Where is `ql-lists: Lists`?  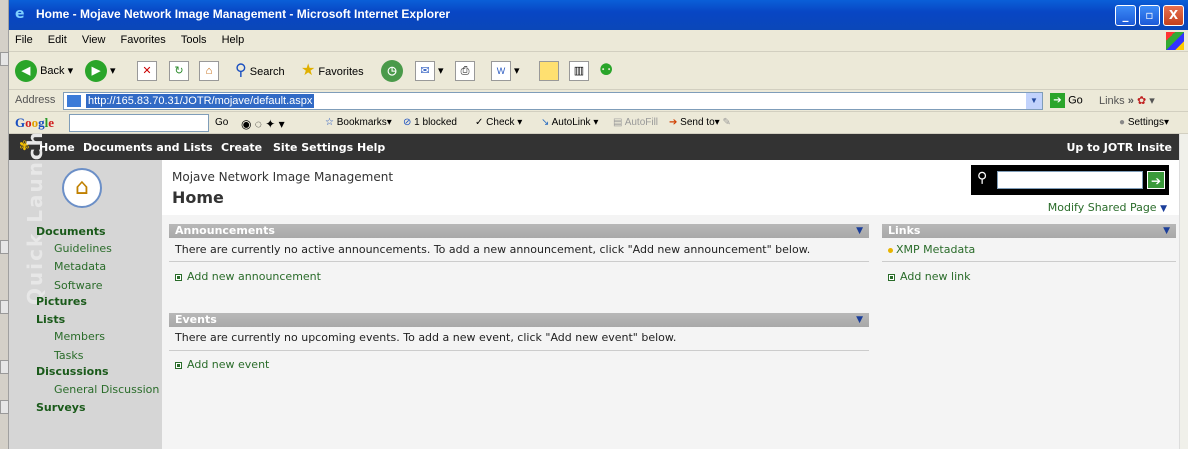
ql-lists: Lists is located at coordinates (50, 319).